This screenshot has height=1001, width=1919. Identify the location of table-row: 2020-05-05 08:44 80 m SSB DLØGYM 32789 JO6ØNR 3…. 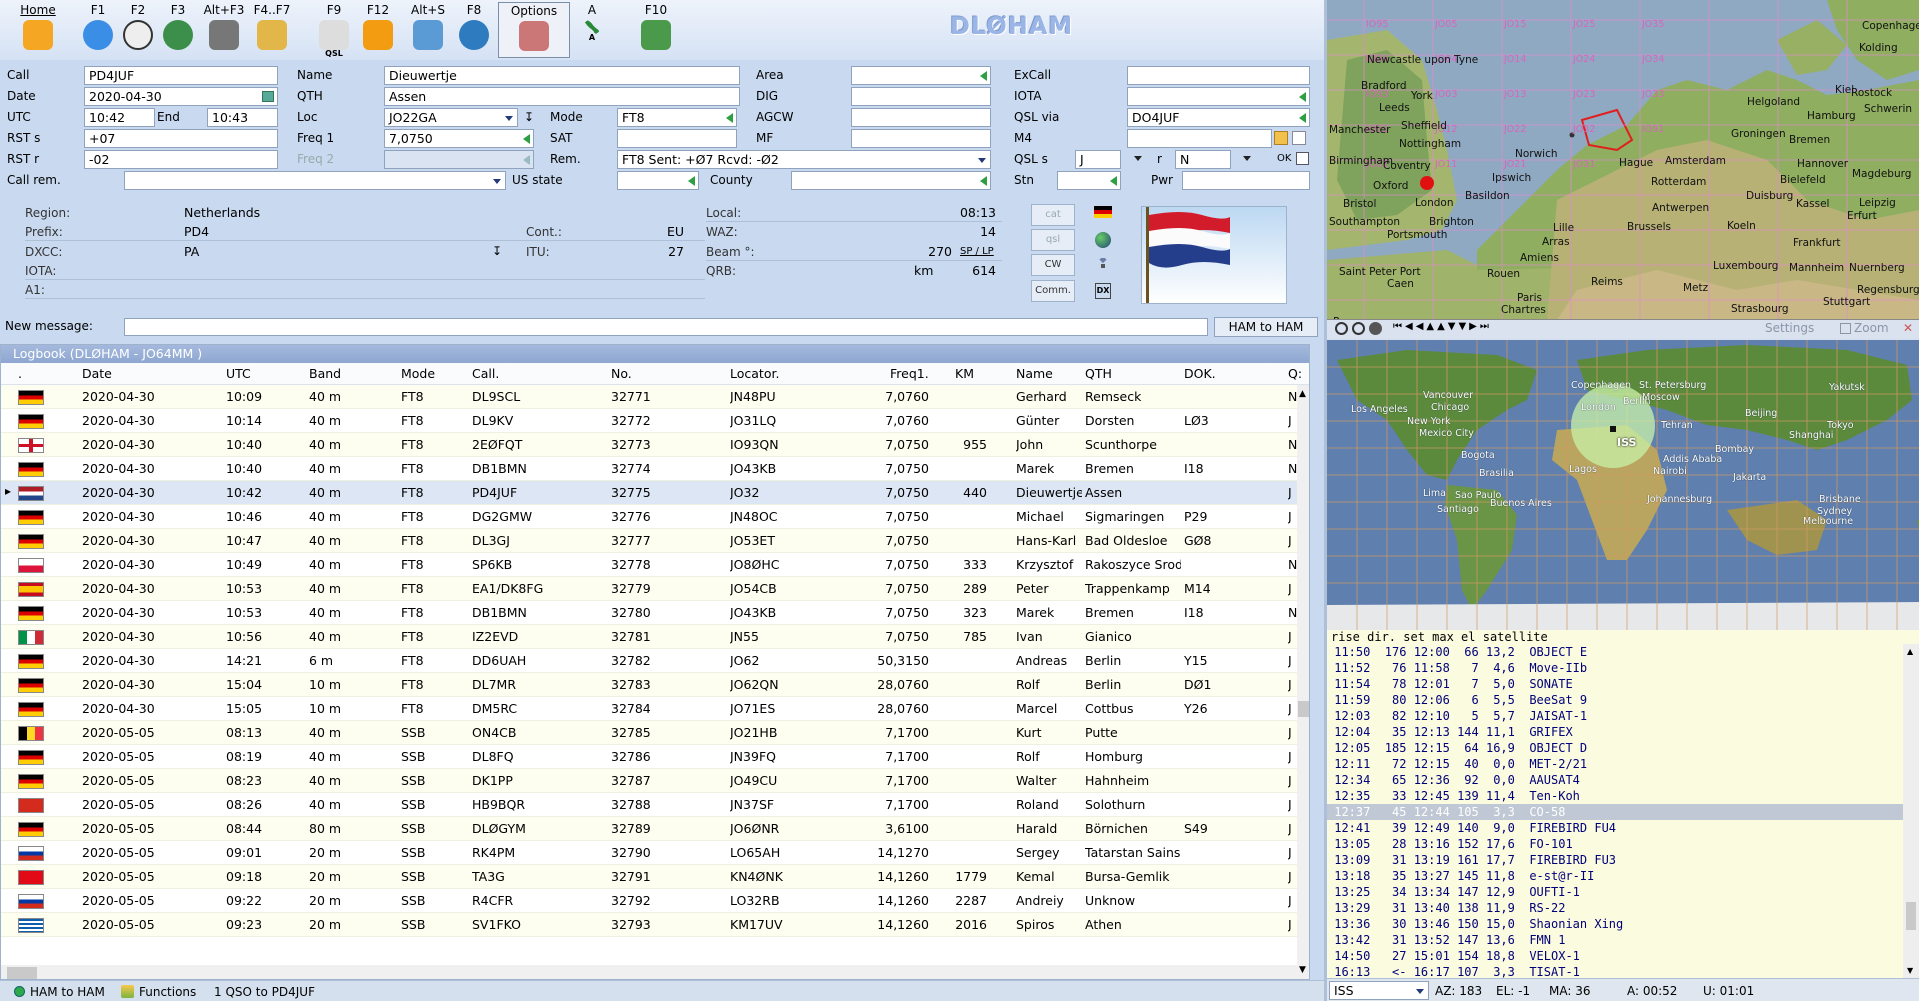
(649, 829).